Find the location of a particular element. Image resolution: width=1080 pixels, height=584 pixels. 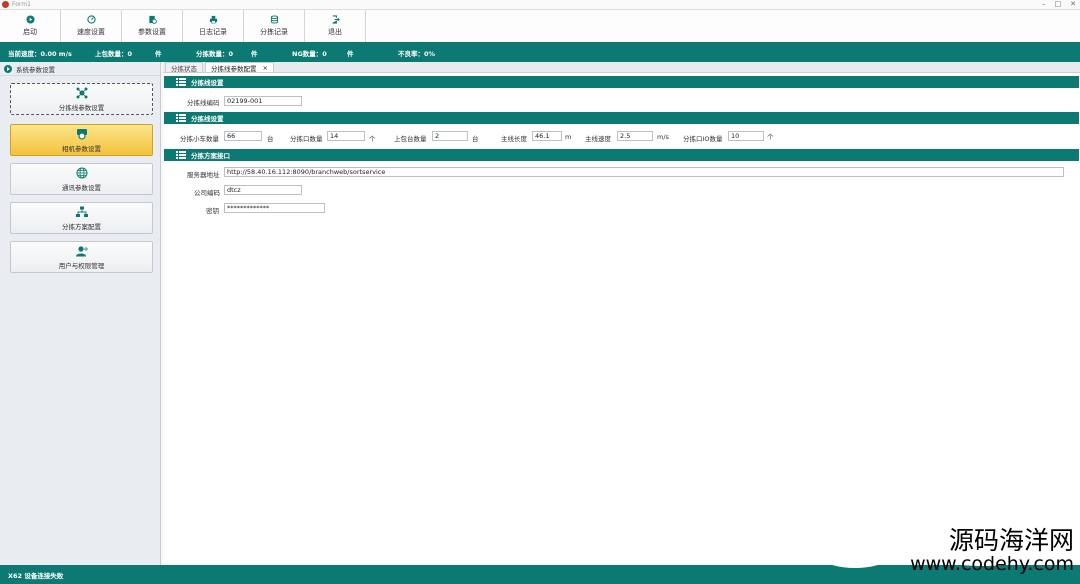

company-code-label: 公司编码 is located at coordinates (207, 193).